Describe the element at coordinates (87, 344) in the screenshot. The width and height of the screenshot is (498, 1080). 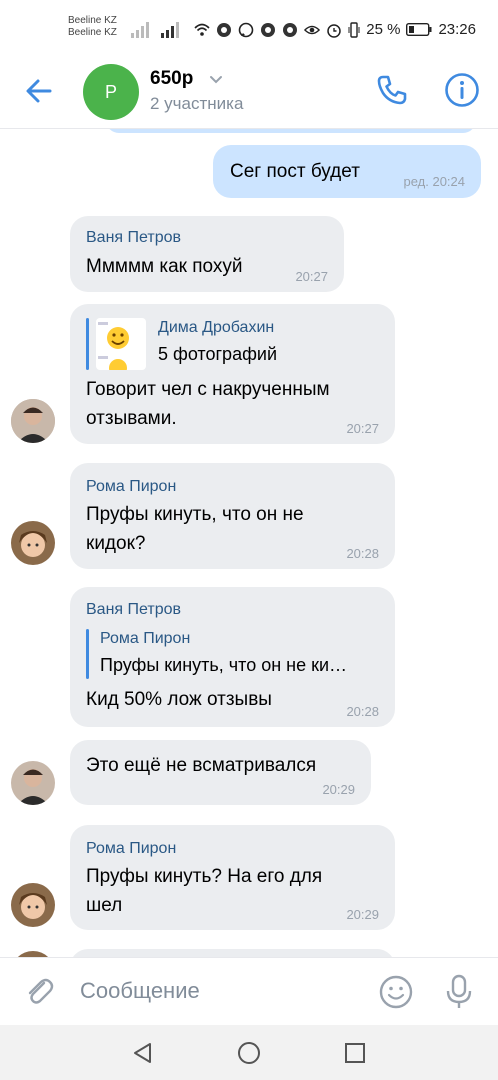
I see `forward-bar` at that location.